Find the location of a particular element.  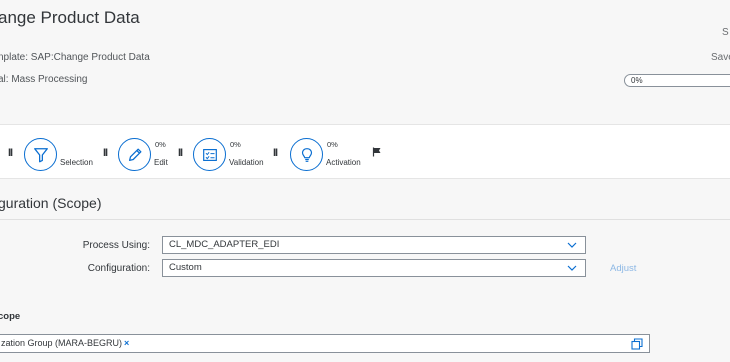

step-selection: Selection is located at coordinates (58, 153).